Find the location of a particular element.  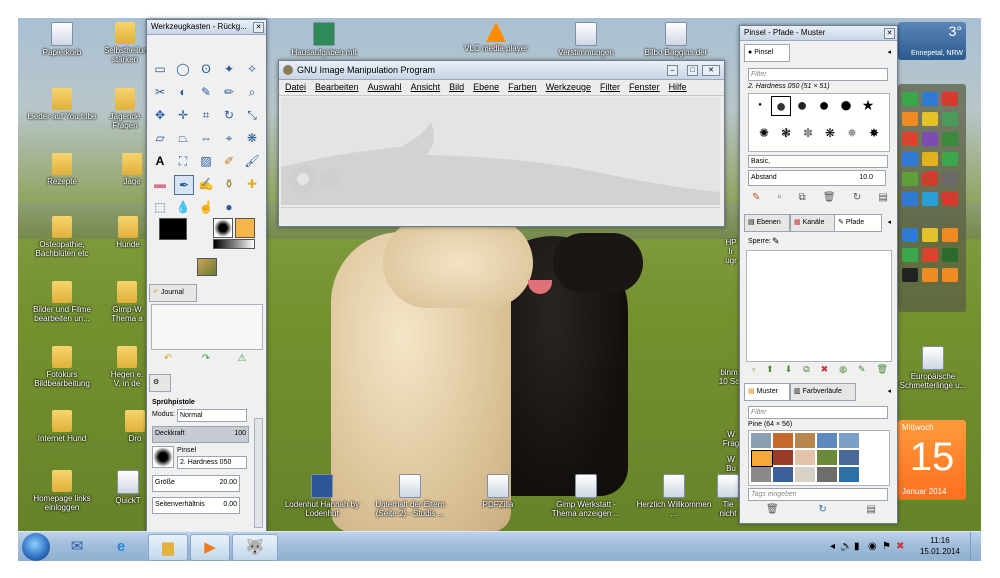

tab-tool-options: ⚙ is located at coordinates (160, 383).